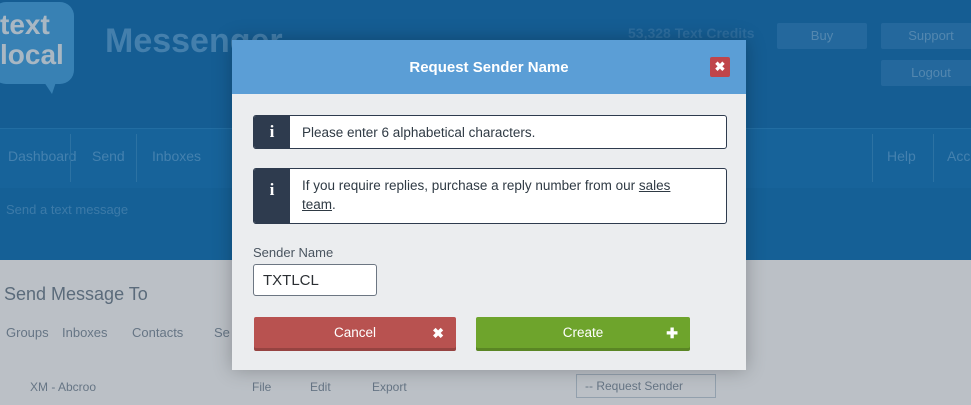  I want to click on create-label: Create, so click(583, 332).